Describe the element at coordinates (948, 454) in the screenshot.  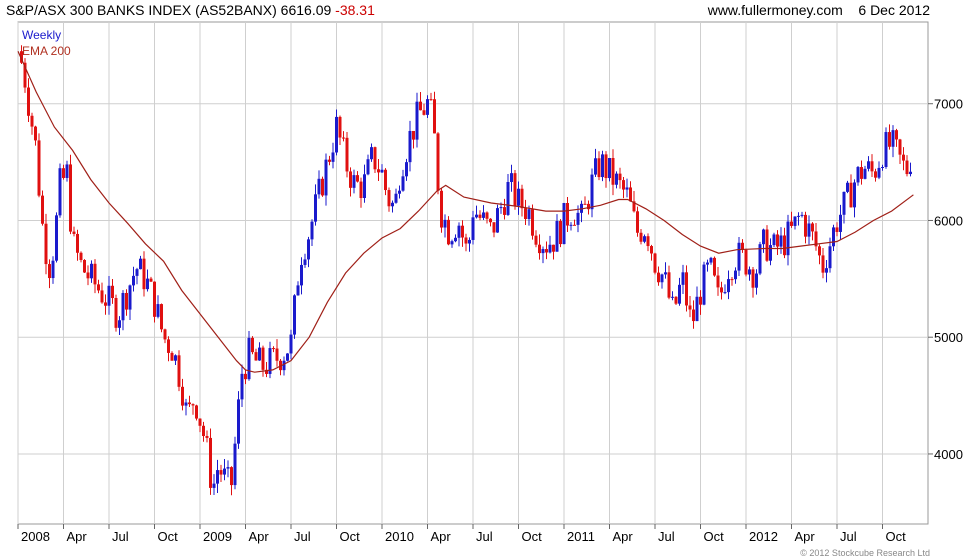
I see `y-tick-label: 4000` at that location.